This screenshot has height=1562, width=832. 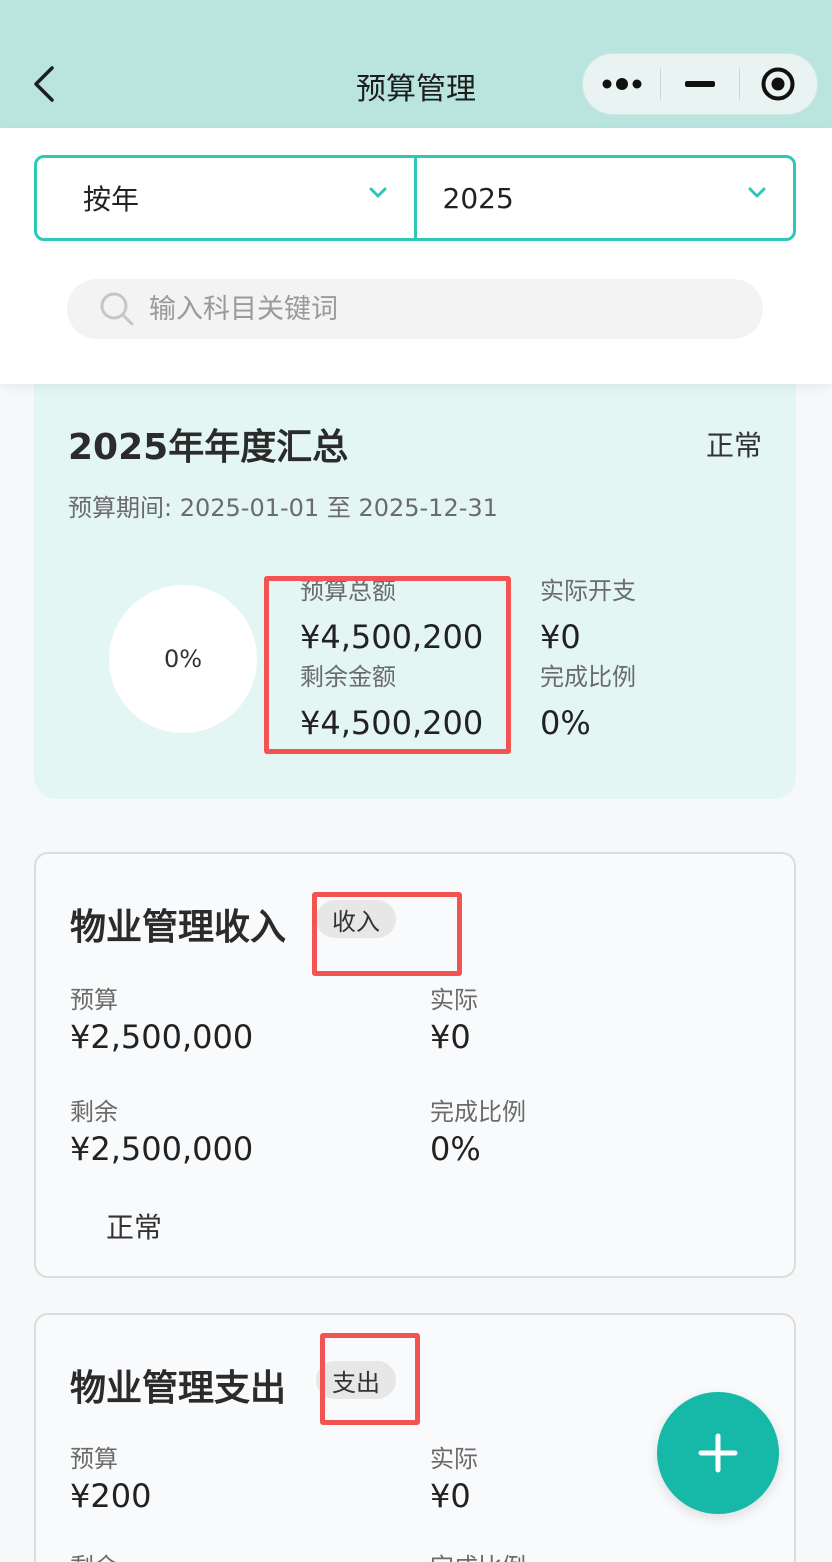 I want to click on summary-status: 正常, so click(x=733, y=445).